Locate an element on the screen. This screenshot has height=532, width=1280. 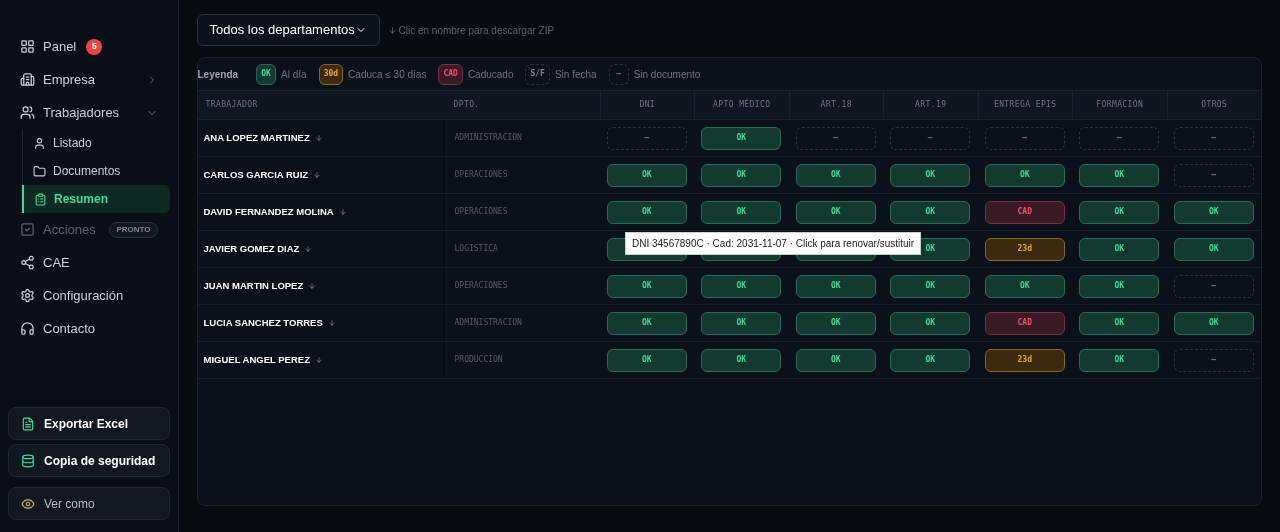
status-chip: – is located at coordinates (618, 74).